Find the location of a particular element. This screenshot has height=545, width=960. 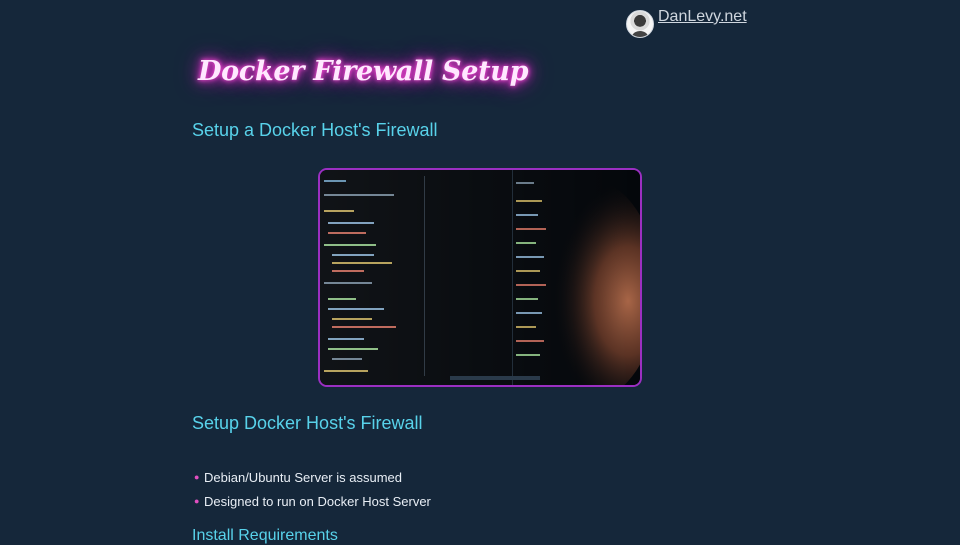

page-title: Docker Firewall Setup is located at coordinates (363, 71).